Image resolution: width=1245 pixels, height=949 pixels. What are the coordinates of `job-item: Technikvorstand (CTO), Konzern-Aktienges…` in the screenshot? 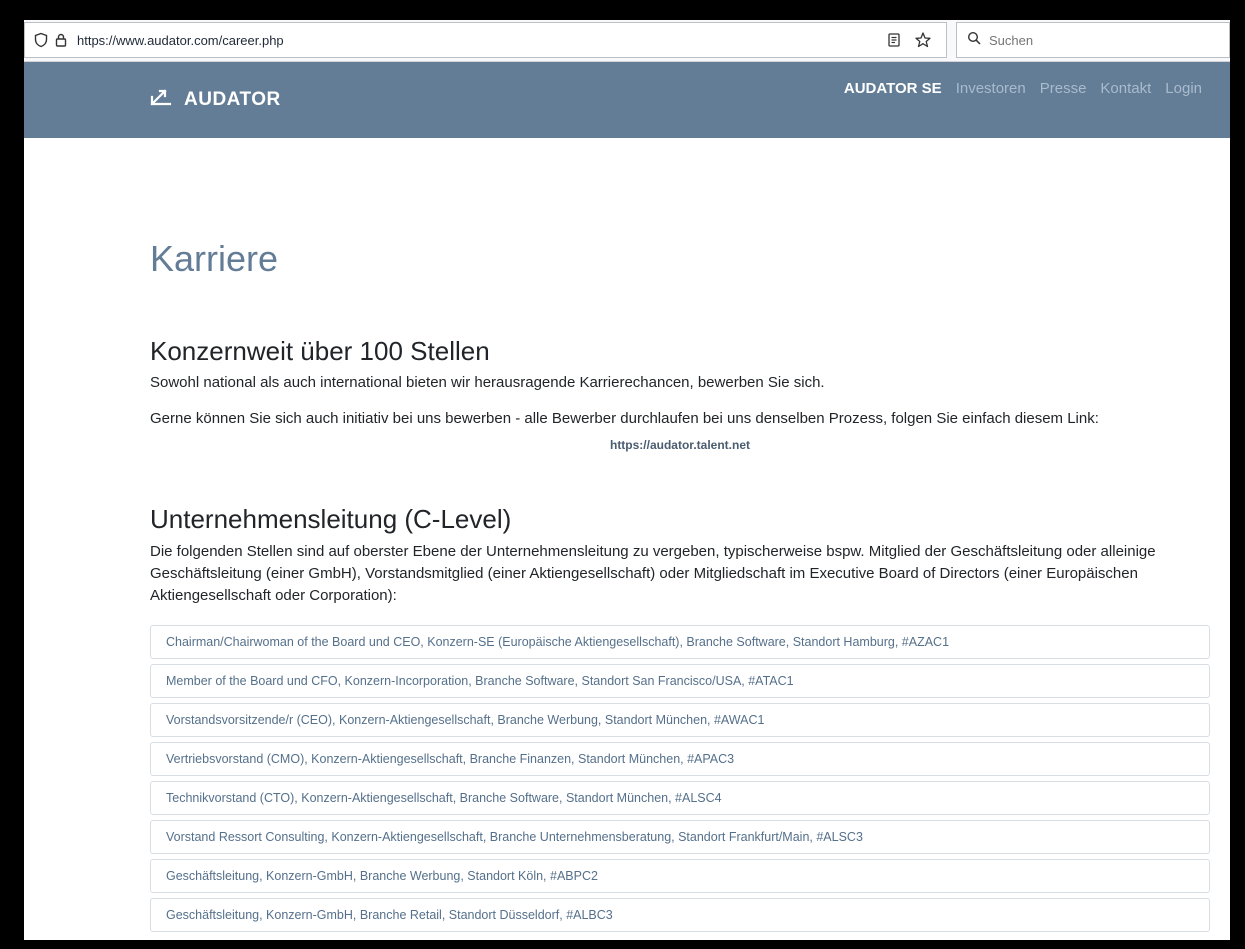 It's located at (680, 798).